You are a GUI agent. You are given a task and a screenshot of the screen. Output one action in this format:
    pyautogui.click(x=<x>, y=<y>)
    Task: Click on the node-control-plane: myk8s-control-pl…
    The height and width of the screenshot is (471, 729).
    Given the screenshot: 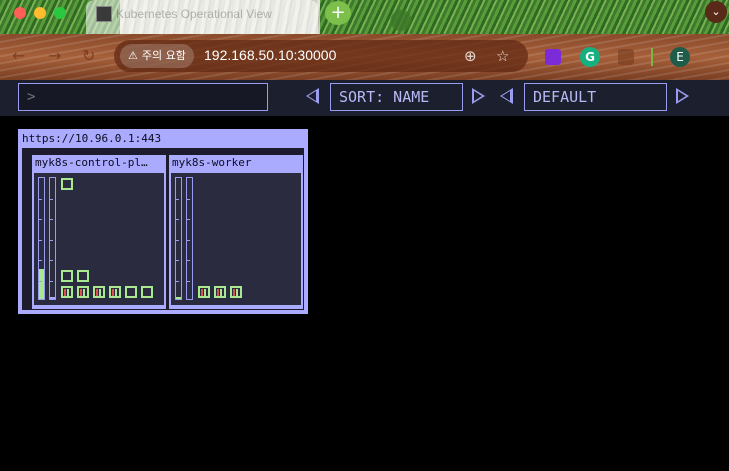 What is the action you would take?
    pyautogui.click(x=99, y=232)
    